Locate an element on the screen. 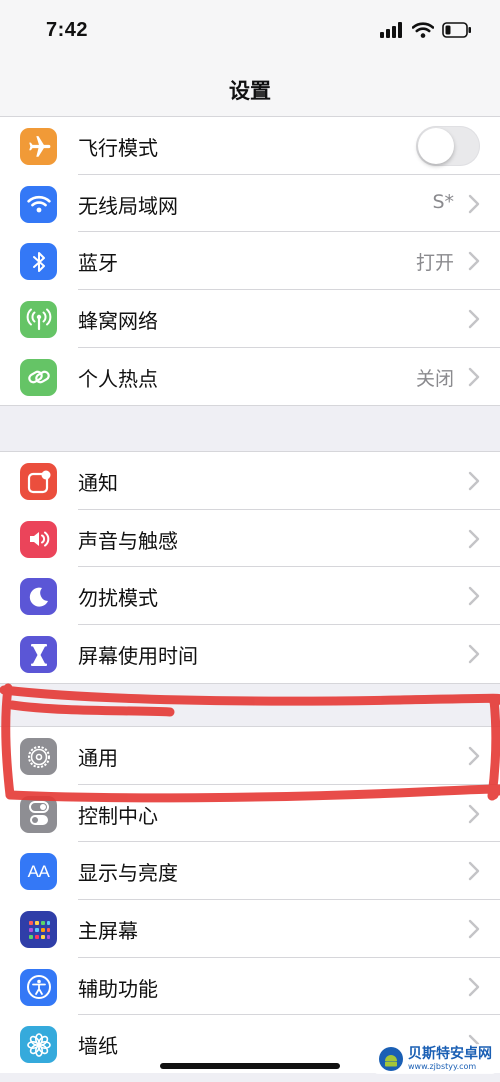 This screenshot has width=500, height=1082. navigation-bar: 设置 is located at coordinates (250, 89).